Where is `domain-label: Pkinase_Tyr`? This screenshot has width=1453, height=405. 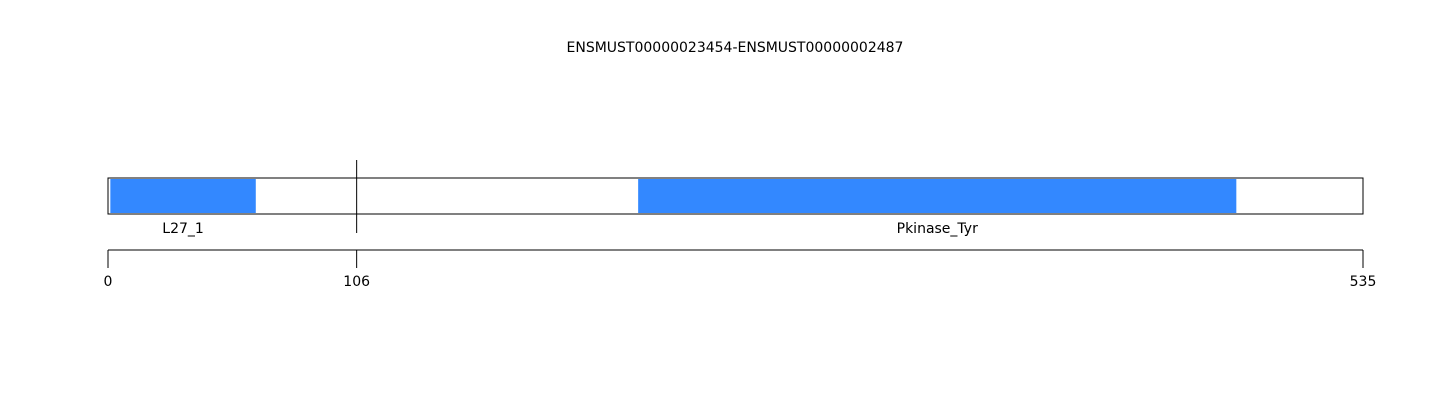 domain-label: Pkinase_Tyr is located at coordinates (937, 229).